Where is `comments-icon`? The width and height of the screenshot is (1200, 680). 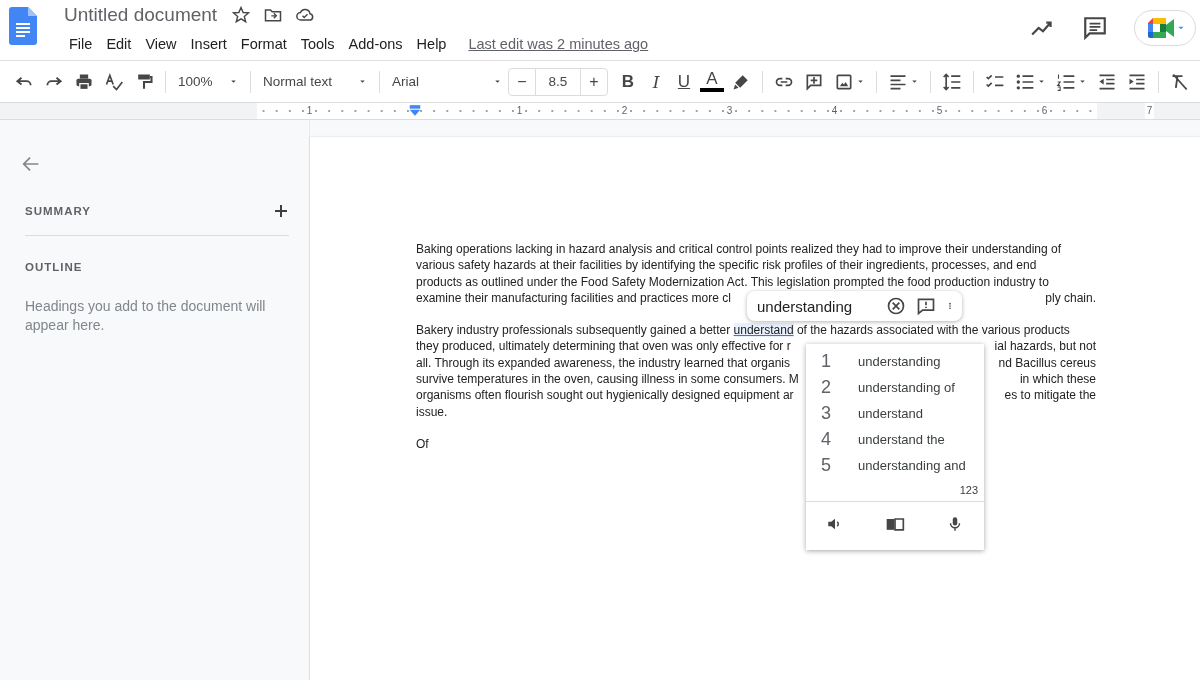 comments-icon is located at coordinates (1095, 28).